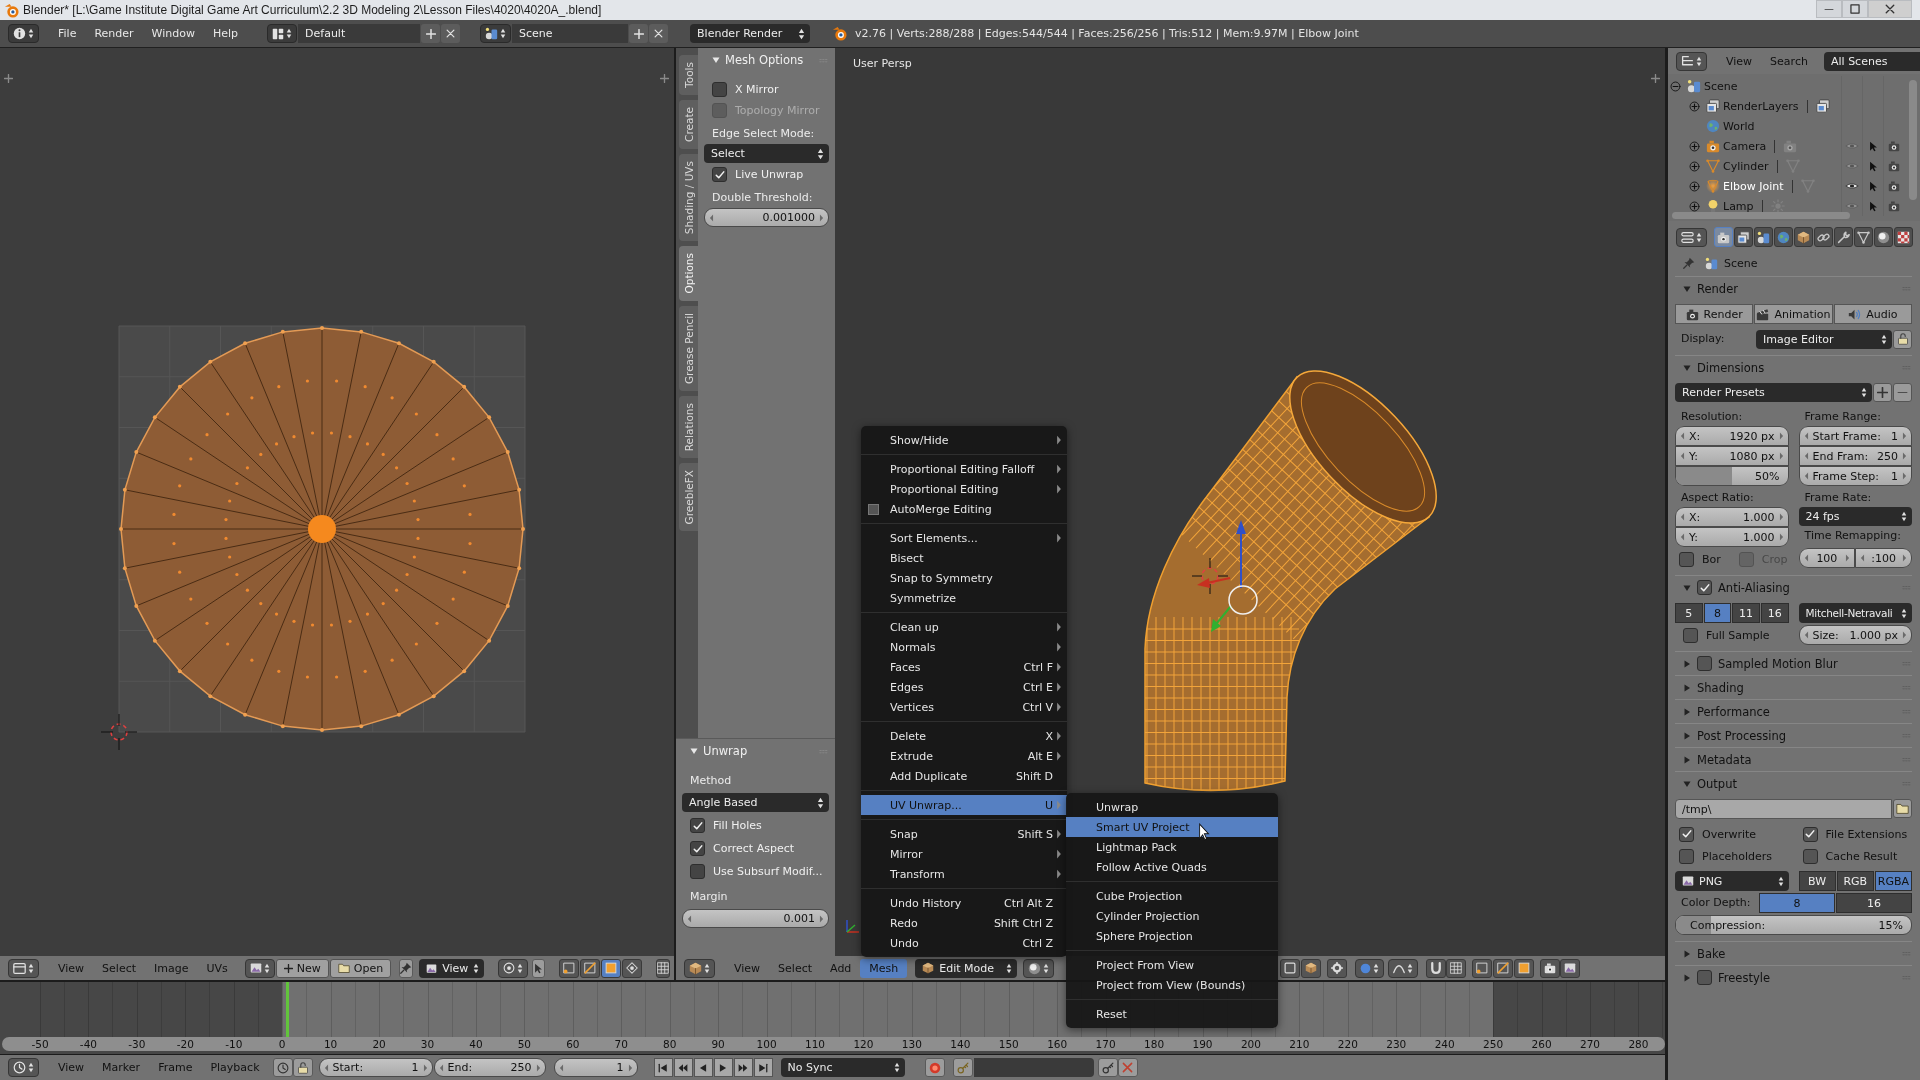  What do you see at coordinates (688, 348) in the screenshot?
I see `tool-shelf-tab: Grease Pencil` at bounding box center [688, 348].